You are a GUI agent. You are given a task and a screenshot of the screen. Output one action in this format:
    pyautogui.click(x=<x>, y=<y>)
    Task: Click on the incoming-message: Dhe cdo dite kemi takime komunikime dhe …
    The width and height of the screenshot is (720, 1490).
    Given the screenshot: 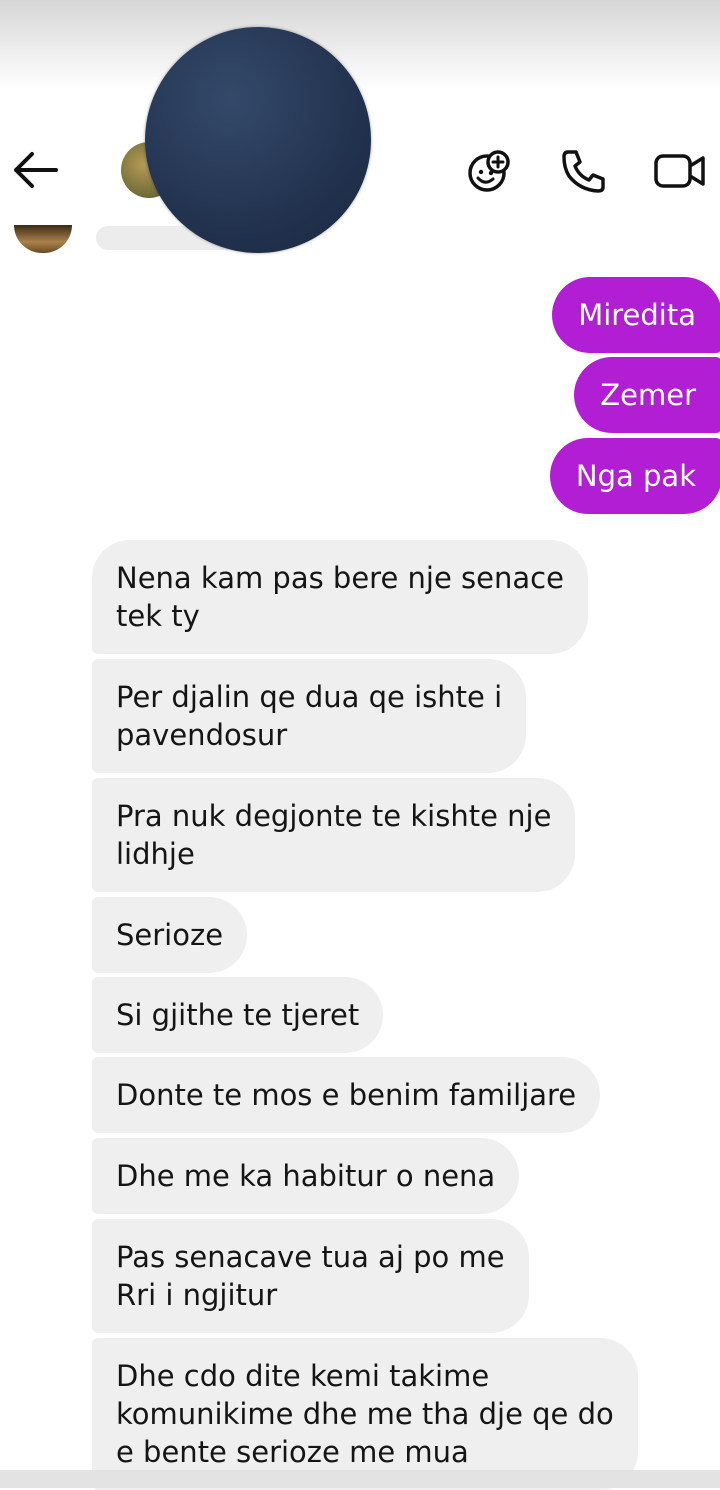 What is the action you would take?
    pyautogui.click(x=365, y=1414)
    